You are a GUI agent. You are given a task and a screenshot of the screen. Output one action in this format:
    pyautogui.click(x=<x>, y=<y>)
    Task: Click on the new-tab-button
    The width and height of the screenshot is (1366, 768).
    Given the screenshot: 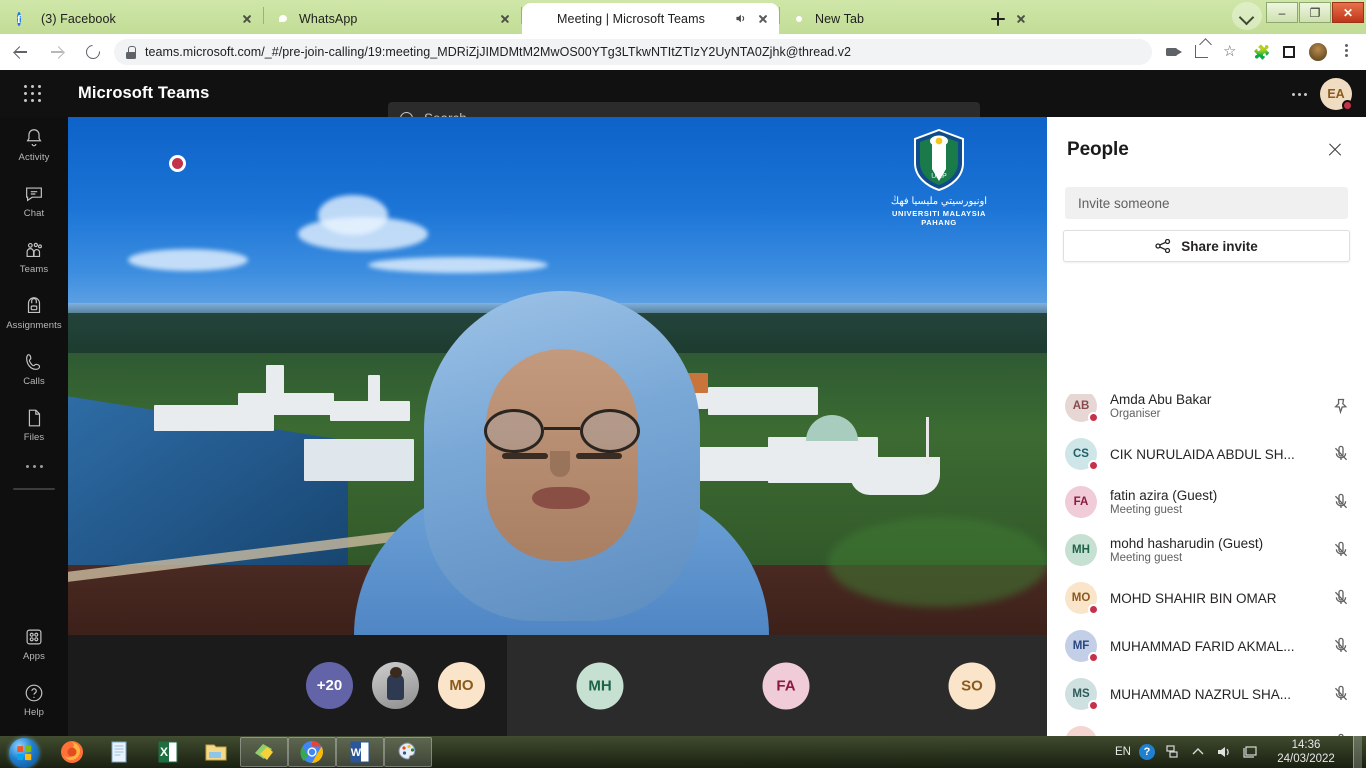 What is the action you would take?
    pyautogui.click(x=998, y=19)
    